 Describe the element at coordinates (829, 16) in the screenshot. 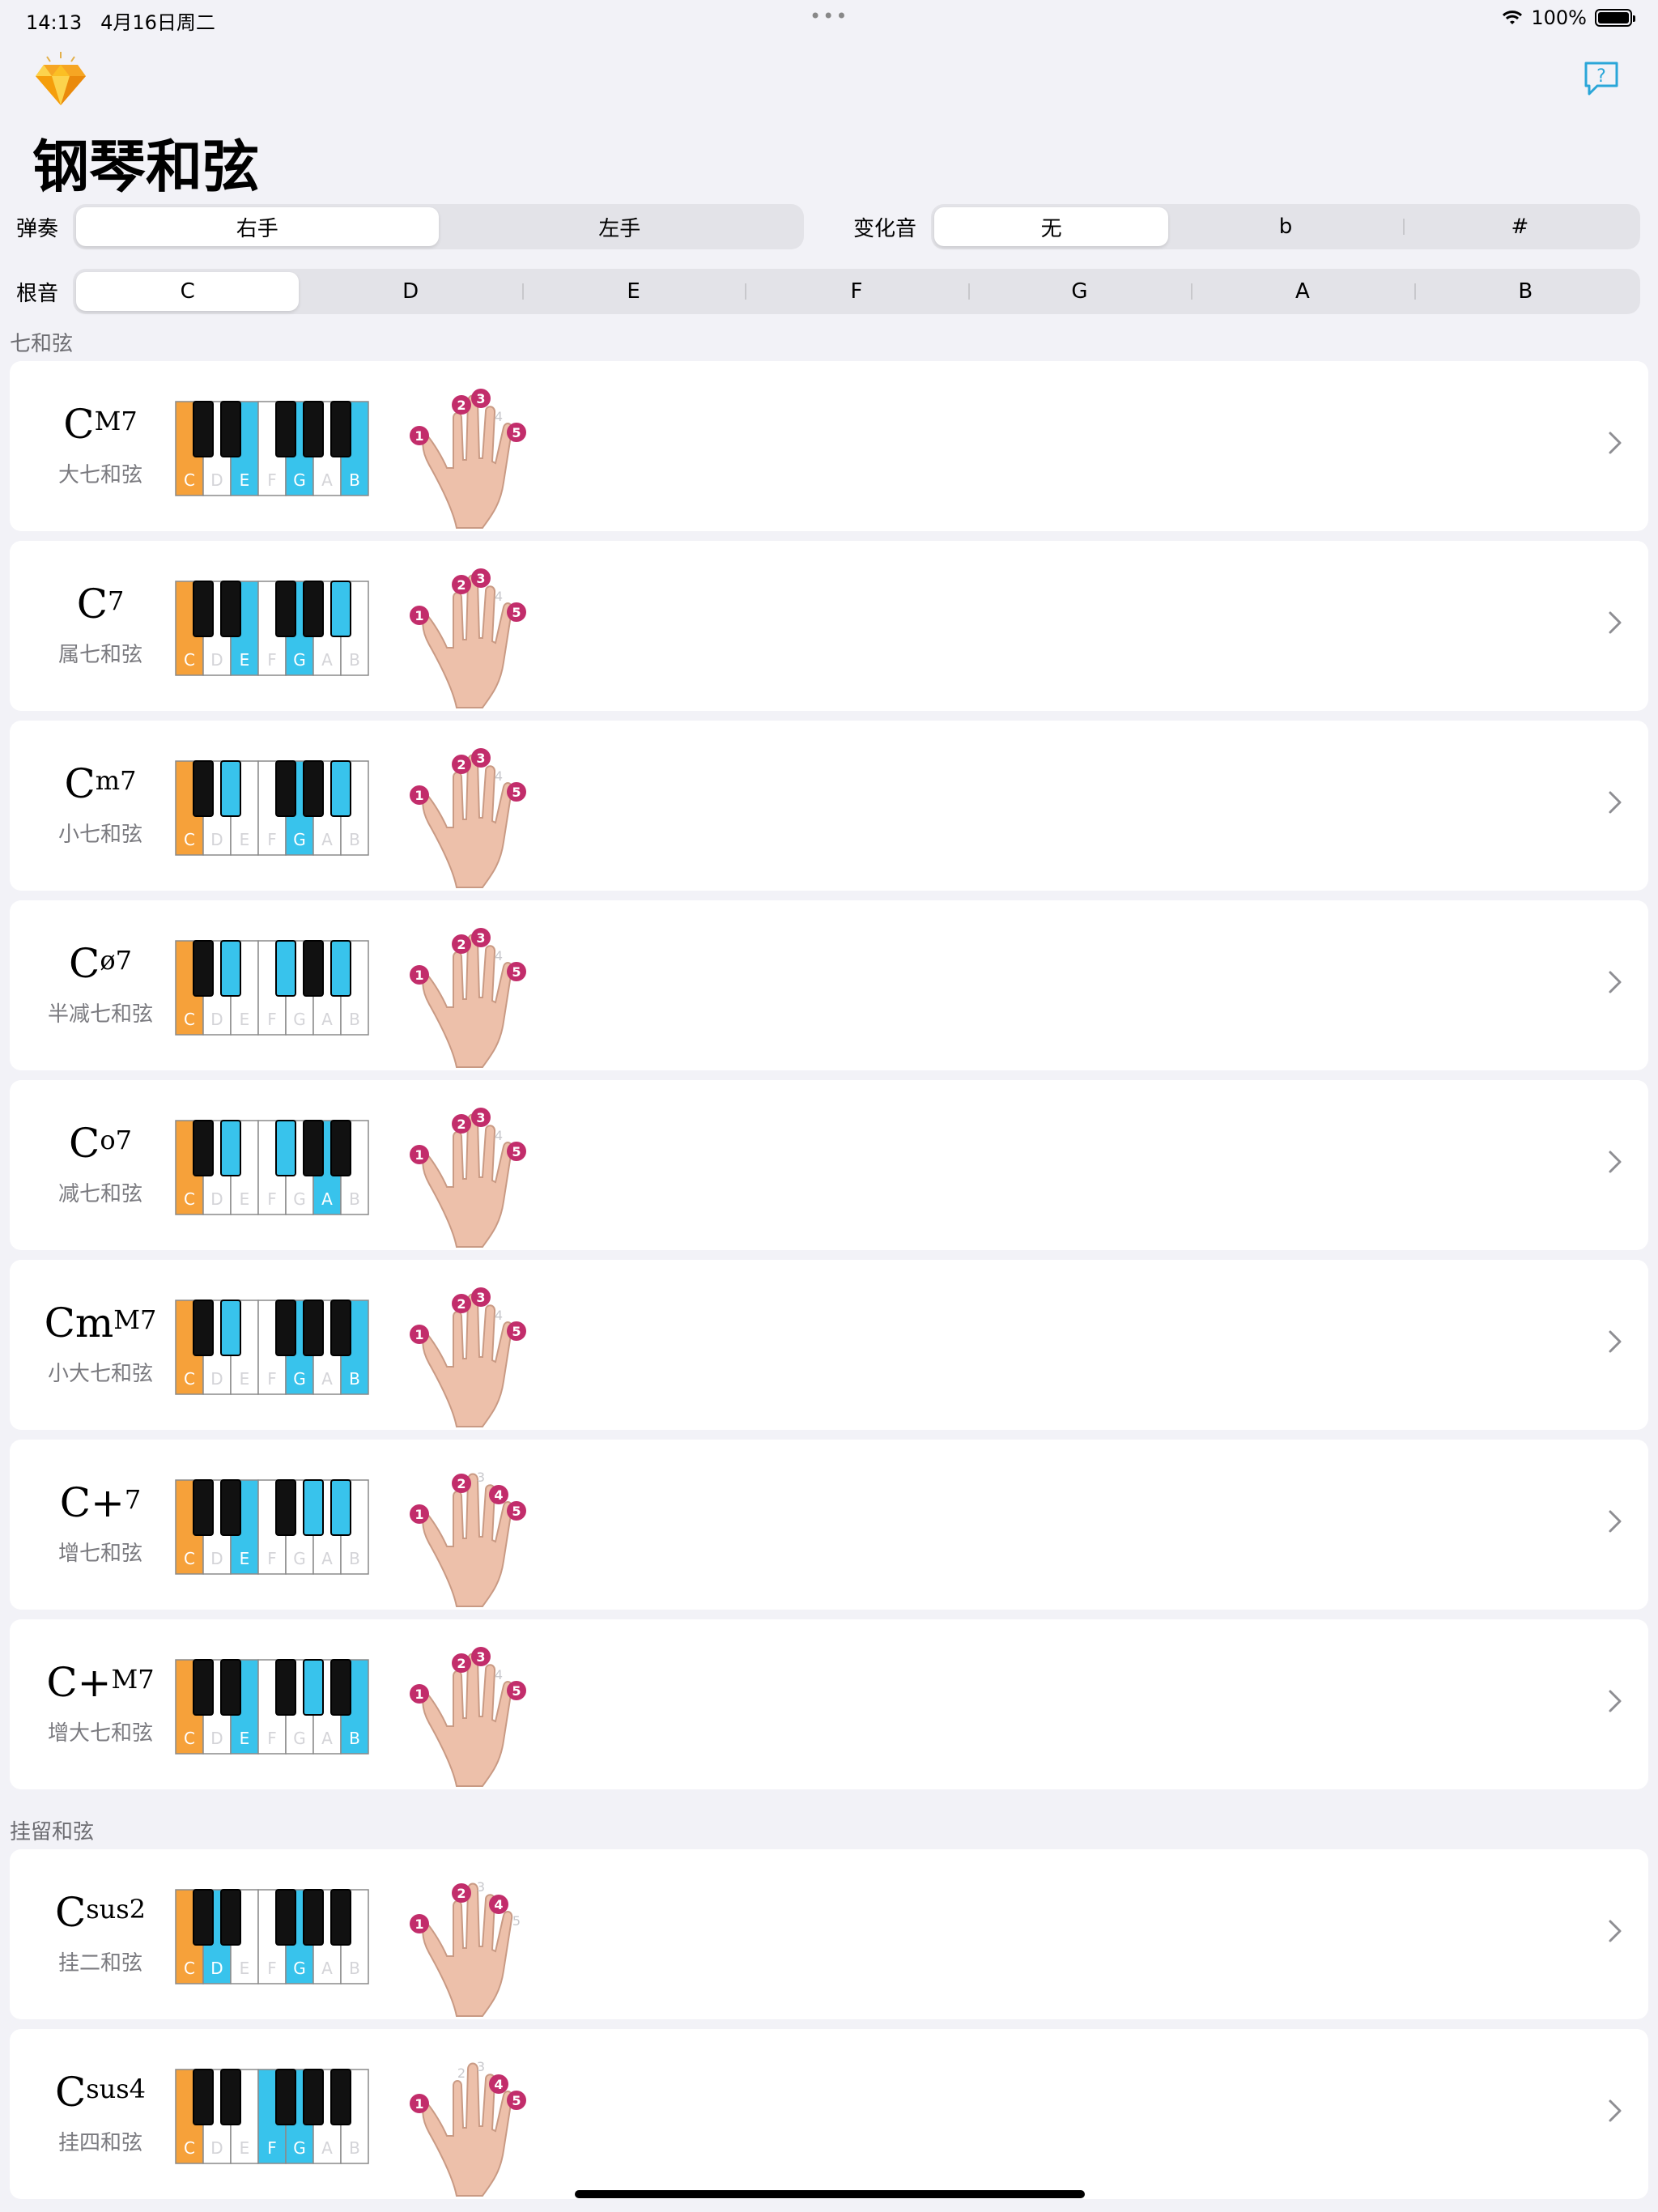

I see `multitasking-dots: •••` at that location.